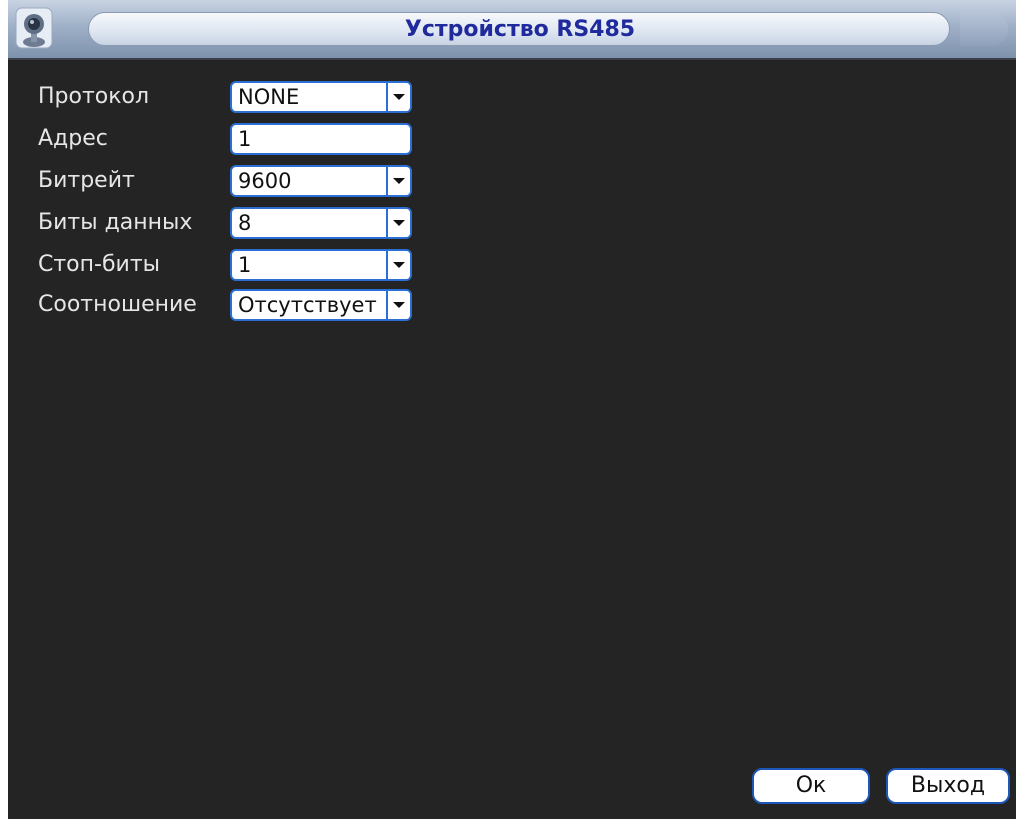 This screenshot has height=819, width=1016. I want to click on address-label: Адрес, so click(73, 138).